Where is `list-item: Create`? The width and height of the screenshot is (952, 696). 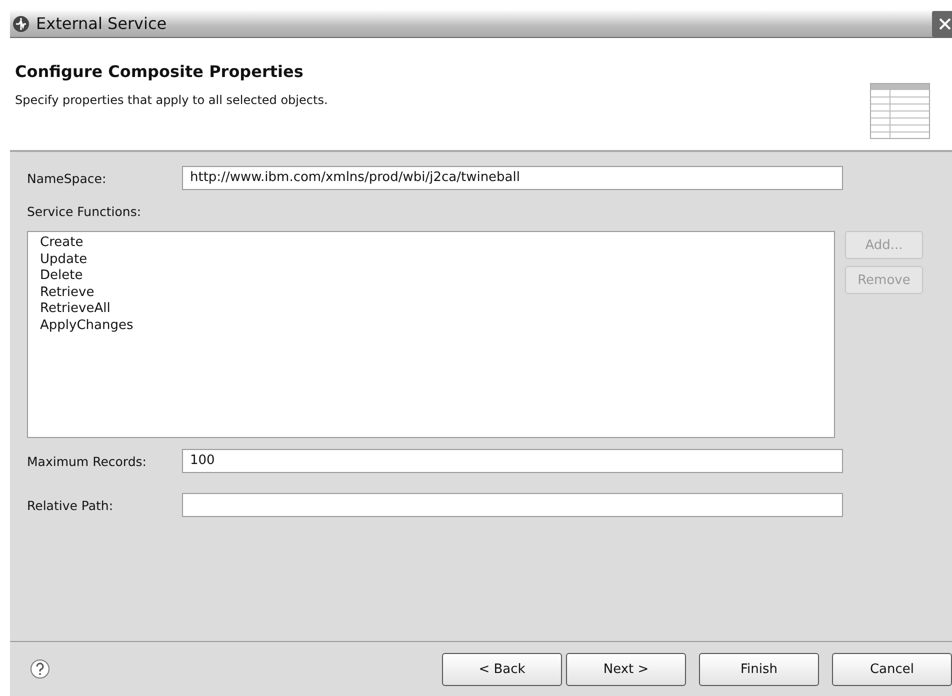
list-item: Create is located at coordinates (437, 243).